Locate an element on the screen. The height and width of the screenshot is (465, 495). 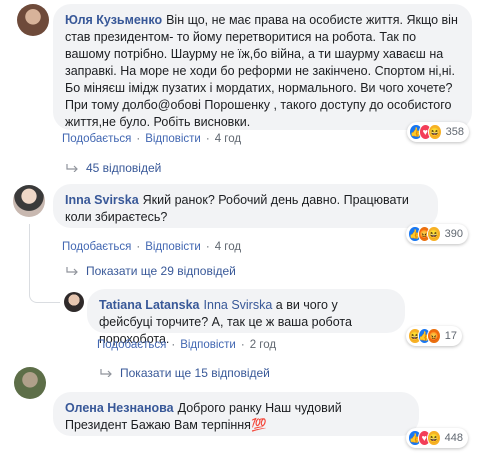
view-replies-link: Показати ще 15 відповідей is located at coordinates (185, 373).